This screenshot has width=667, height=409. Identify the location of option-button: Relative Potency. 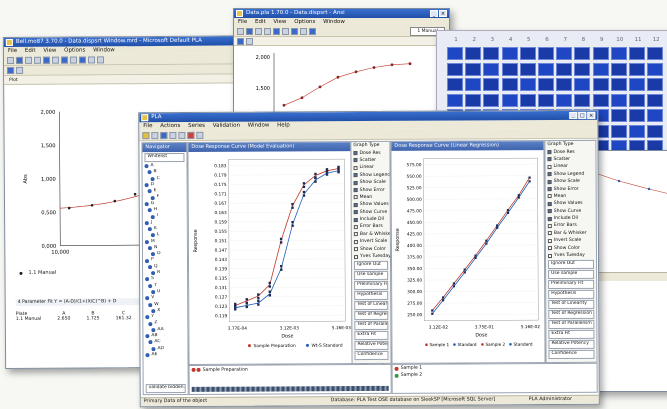
(371, 346).